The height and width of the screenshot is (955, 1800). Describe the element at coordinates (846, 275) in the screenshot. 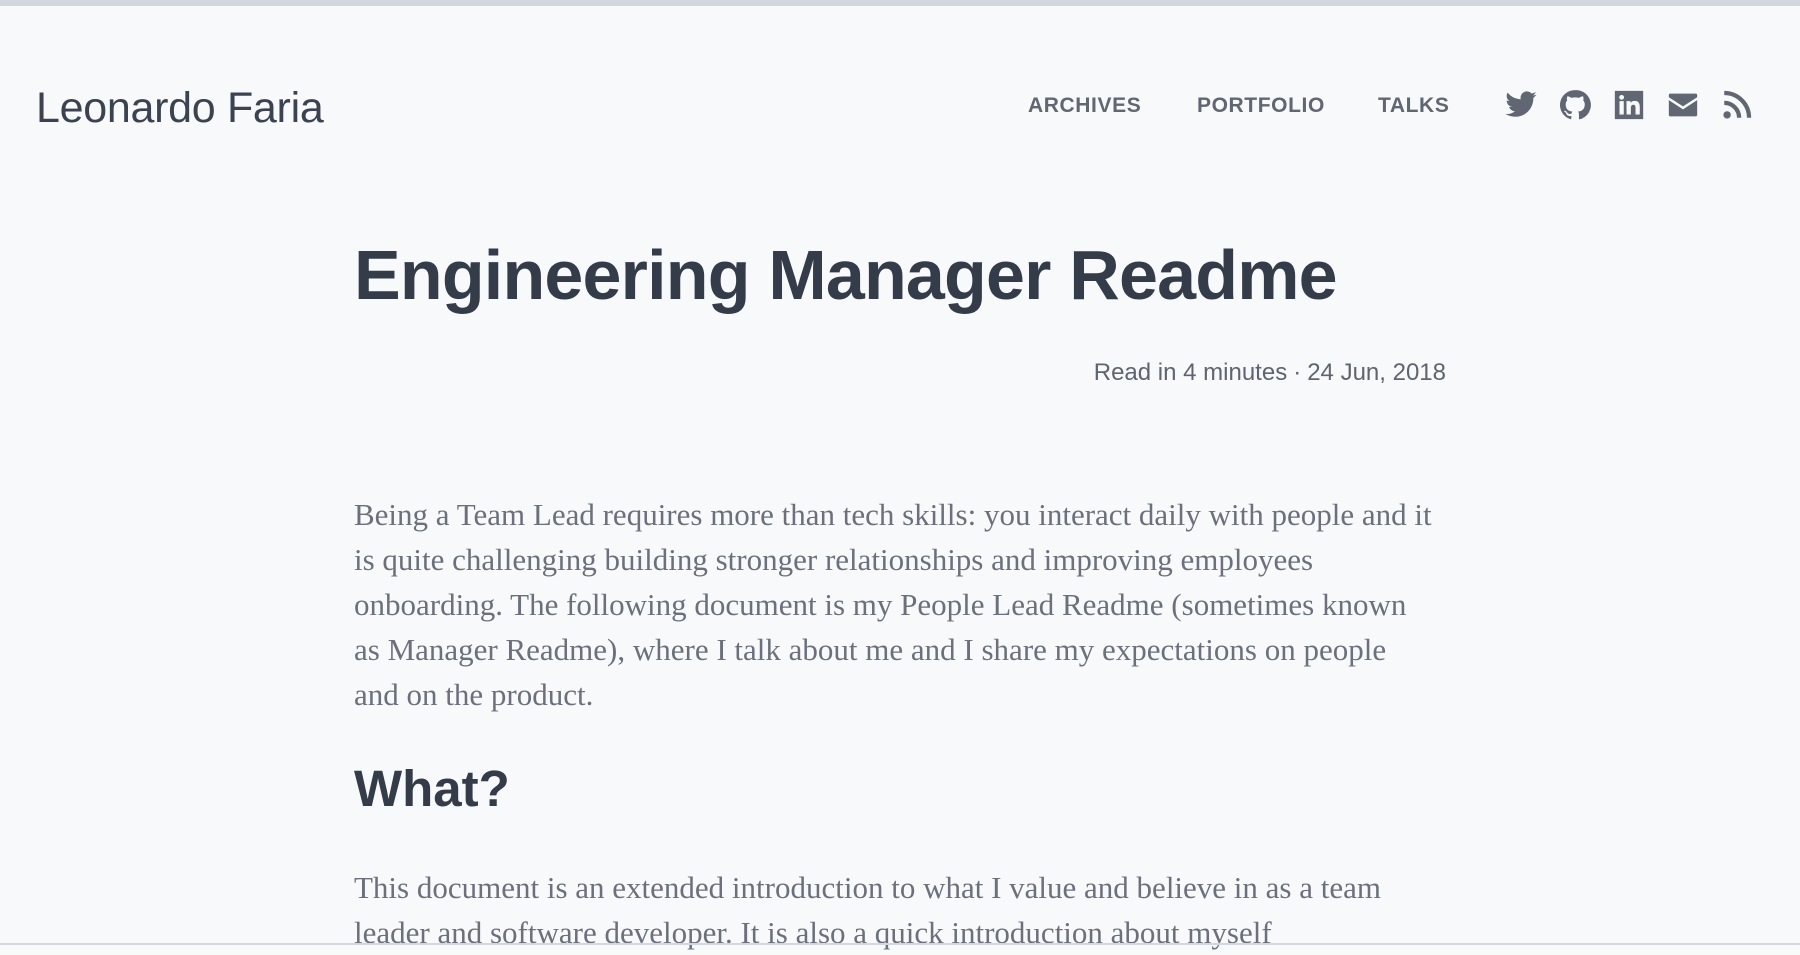

I see `post-title: Engineering Manager Readme` at that location.